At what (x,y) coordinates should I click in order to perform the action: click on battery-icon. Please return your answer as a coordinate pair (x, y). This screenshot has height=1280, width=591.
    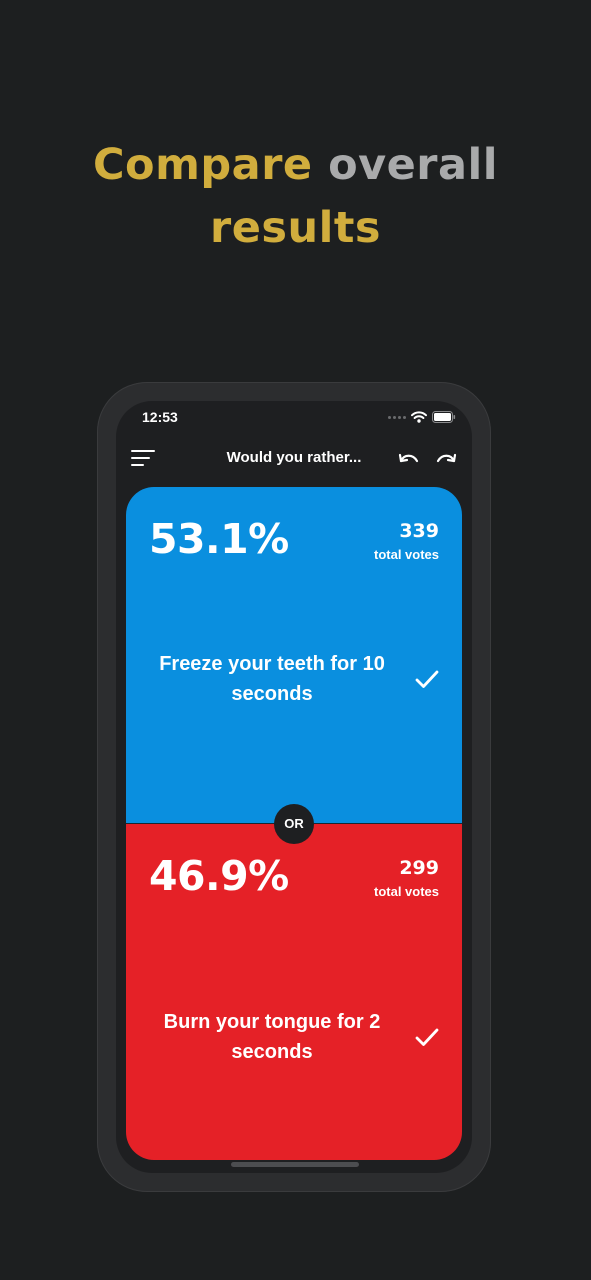
    Looking at the image, I should click on (444, 417).